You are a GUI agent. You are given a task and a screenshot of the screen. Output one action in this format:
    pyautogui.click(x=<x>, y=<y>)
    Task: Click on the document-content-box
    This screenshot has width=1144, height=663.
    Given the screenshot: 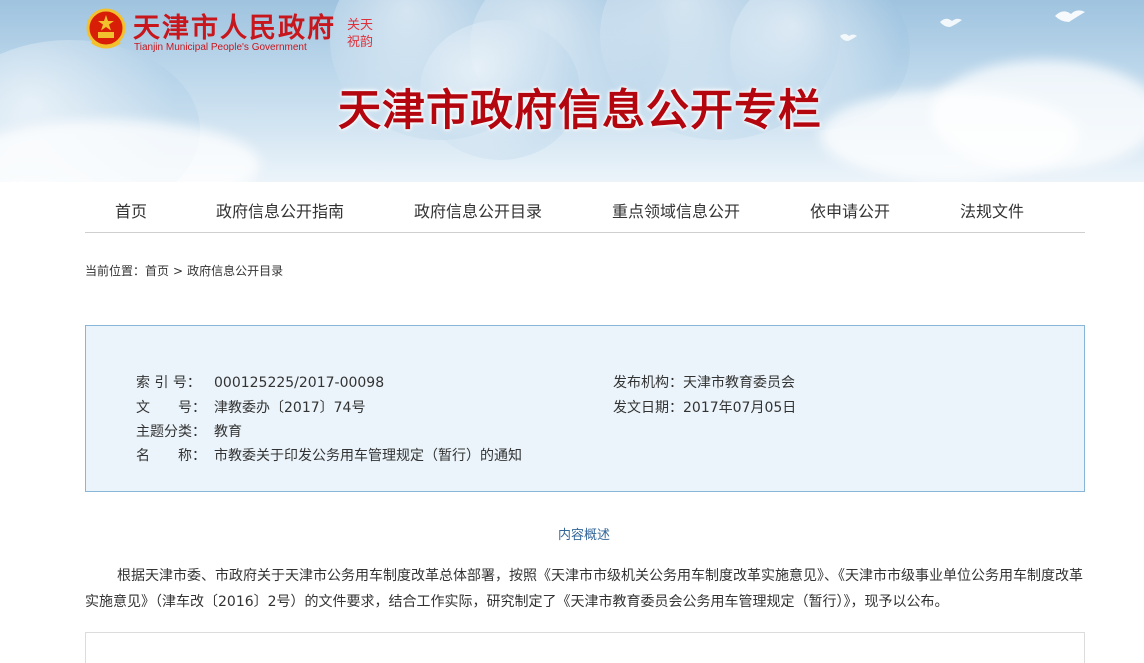 What is the action you would take?
    pyautogui.click(x=585, y=647)
    